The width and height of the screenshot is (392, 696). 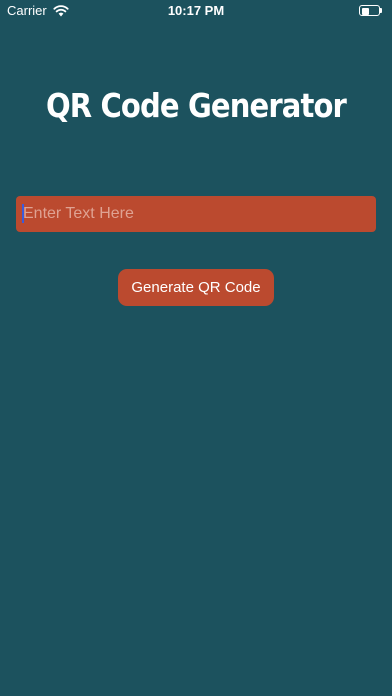 What do you see at coordinates (196, 287) in the screenshot?
I see `generate-qr-code-button: Generate QR Code` at bounding box center [196, 287].